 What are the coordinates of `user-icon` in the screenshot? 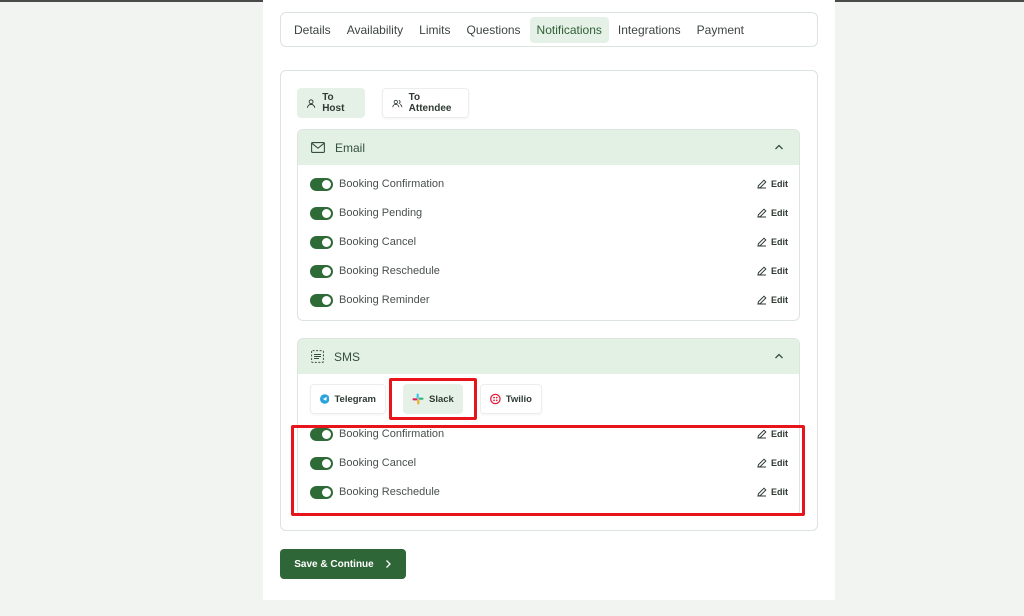 It's located at (311, 103).